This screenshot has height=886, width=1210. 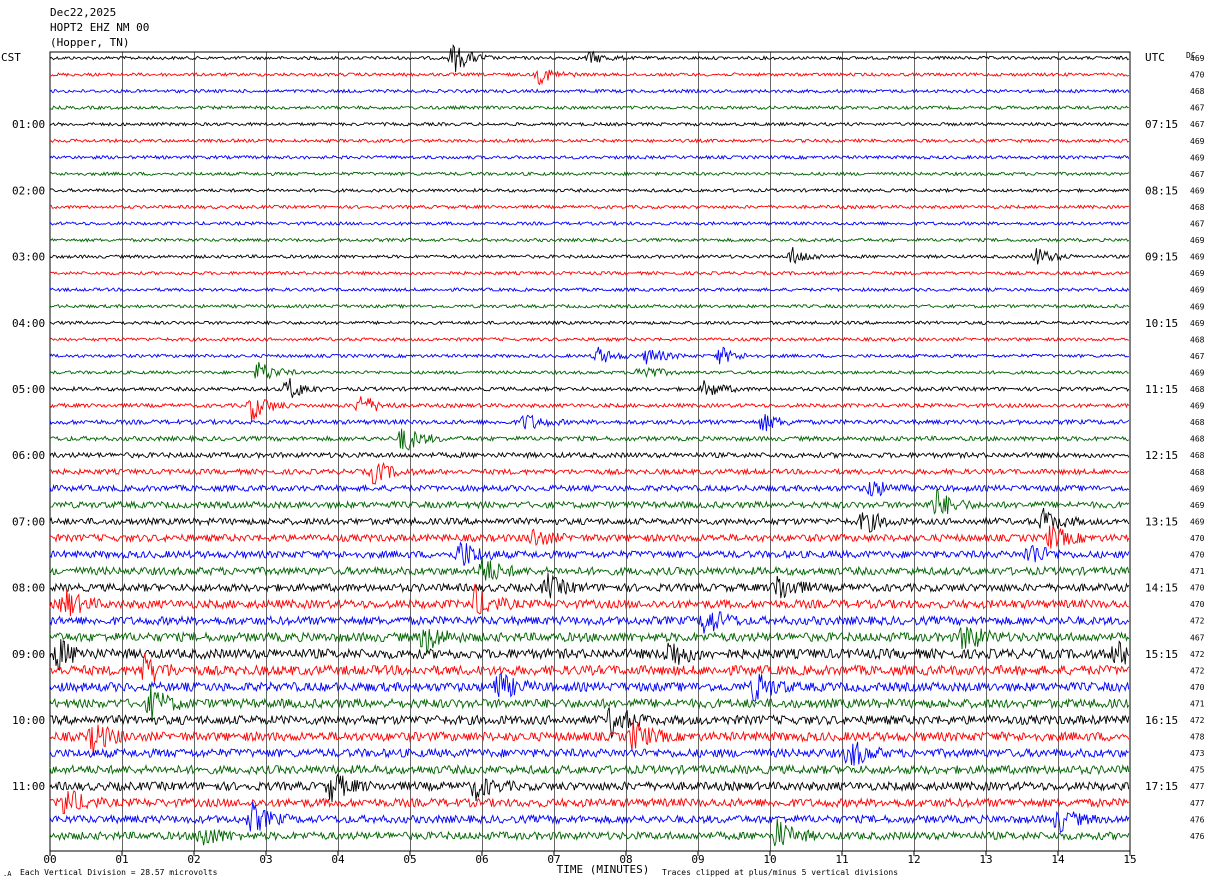 I want to click on right-time-label: 10:15, so click(x=1161, y=323).